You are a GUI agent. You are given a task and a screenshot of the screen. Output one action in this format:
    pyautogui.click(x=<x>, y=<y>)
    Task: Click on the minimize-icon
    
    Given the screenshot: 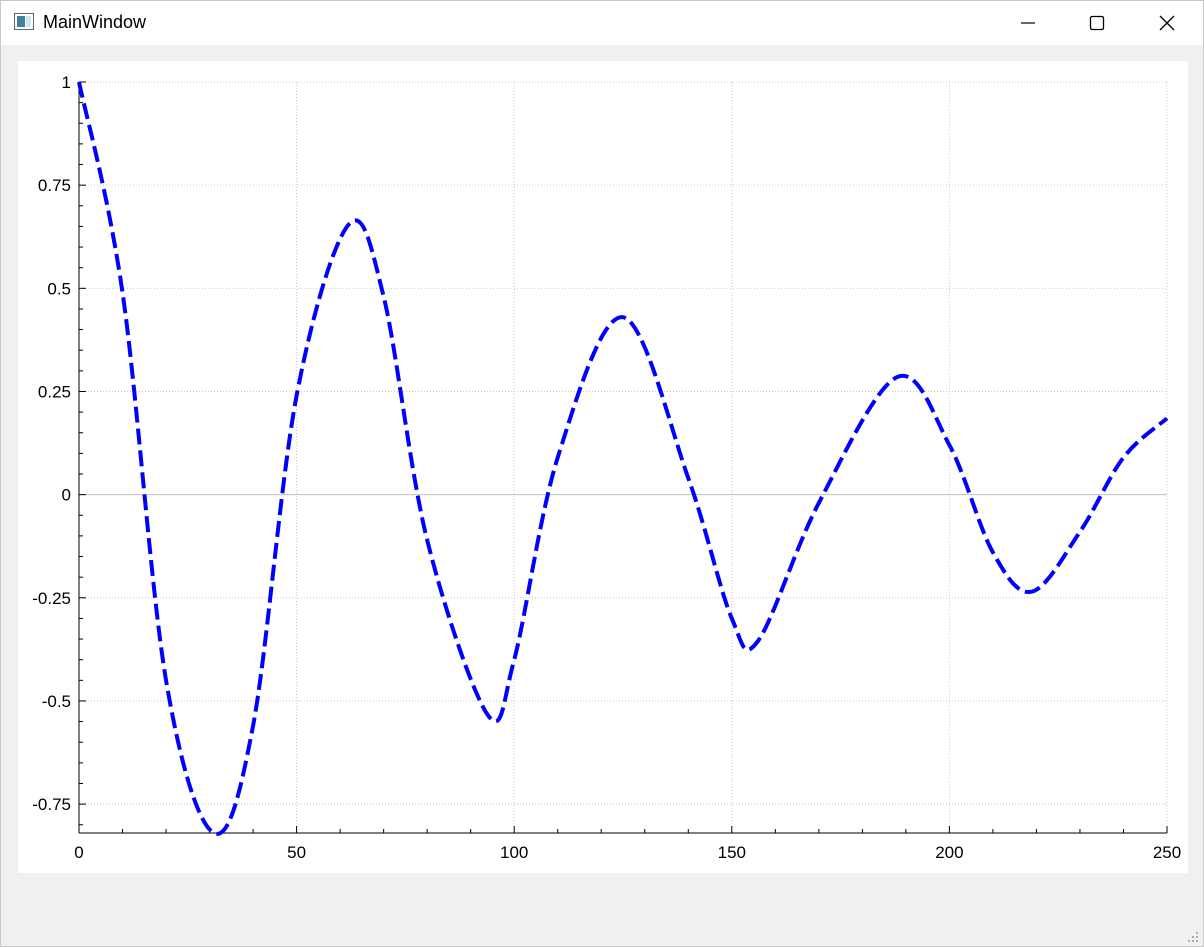 What is the action you would take?
    pyautogui.click(x=1028, y=23)
    